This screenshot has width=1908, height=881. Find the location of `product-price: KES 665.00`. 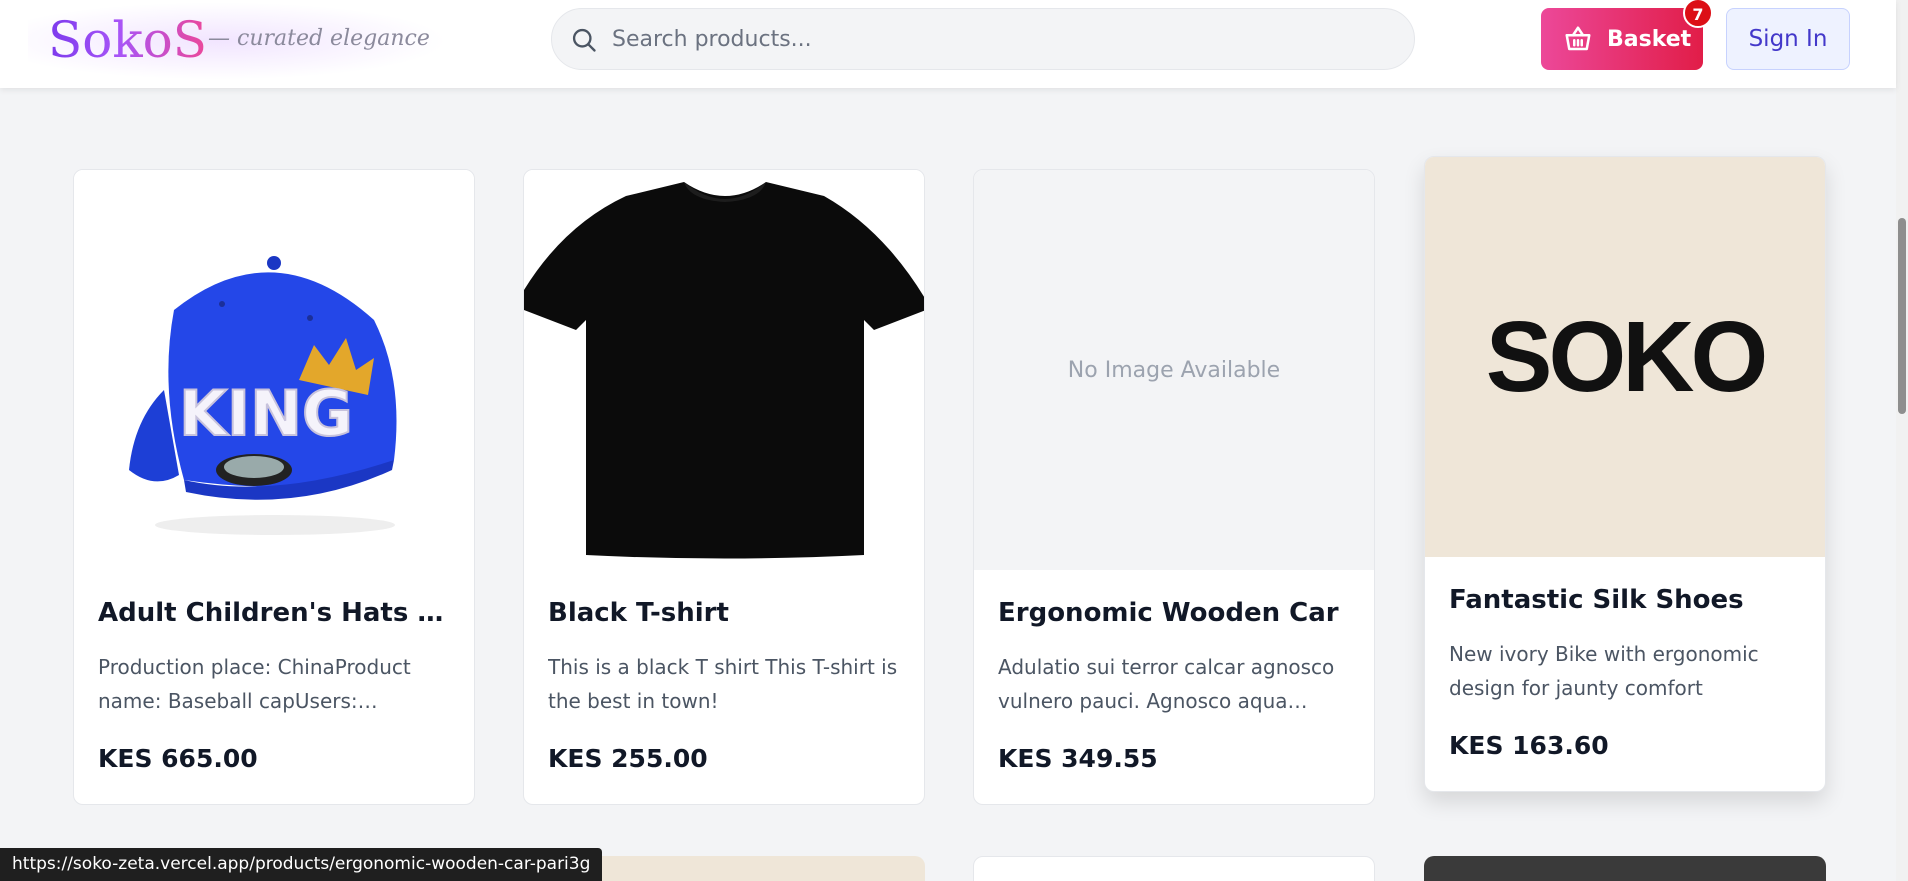

product-price: KES 665.00 is located at coordinates (178, 758).